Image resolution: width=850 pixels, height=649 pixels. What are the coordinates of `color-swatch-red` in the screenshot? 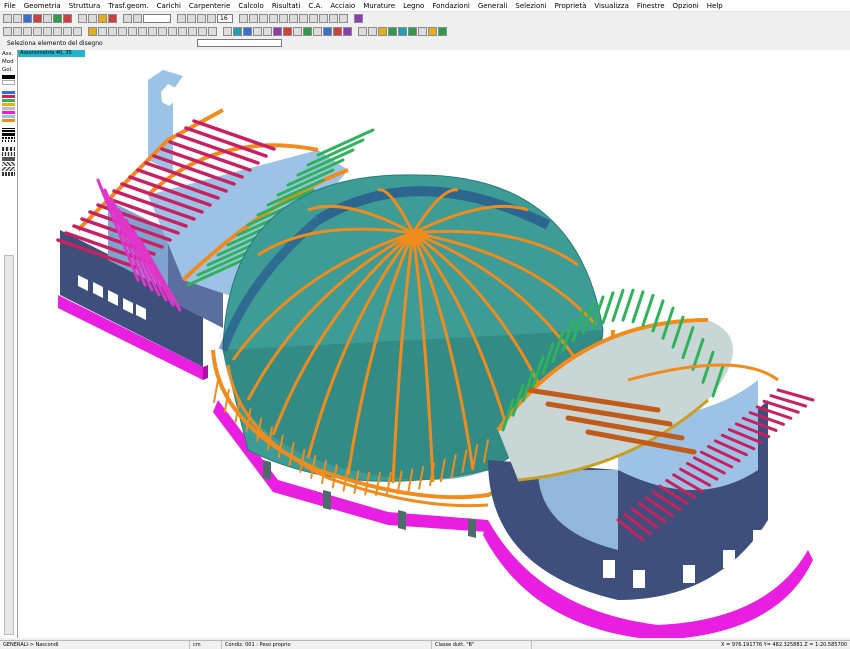 It's located at (8, 96).